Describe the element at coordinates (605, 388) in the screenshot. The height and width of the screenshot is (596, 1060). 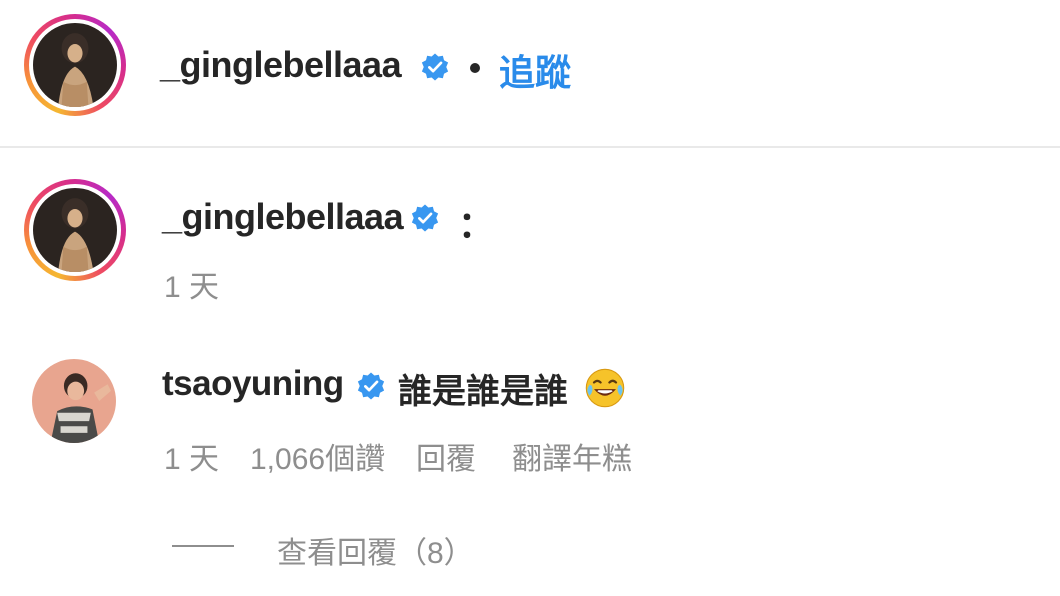
I see `face-with-tears-of-joy-icon` at that location.